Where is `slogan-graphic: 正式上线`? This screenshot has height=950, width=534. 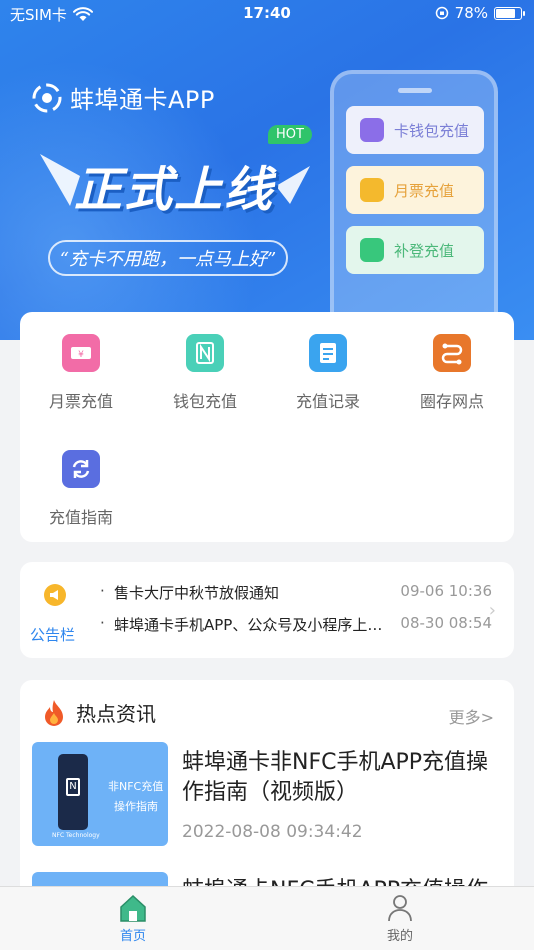
slogan-graphic: 正式上线 is located at coordinates (175, 184).